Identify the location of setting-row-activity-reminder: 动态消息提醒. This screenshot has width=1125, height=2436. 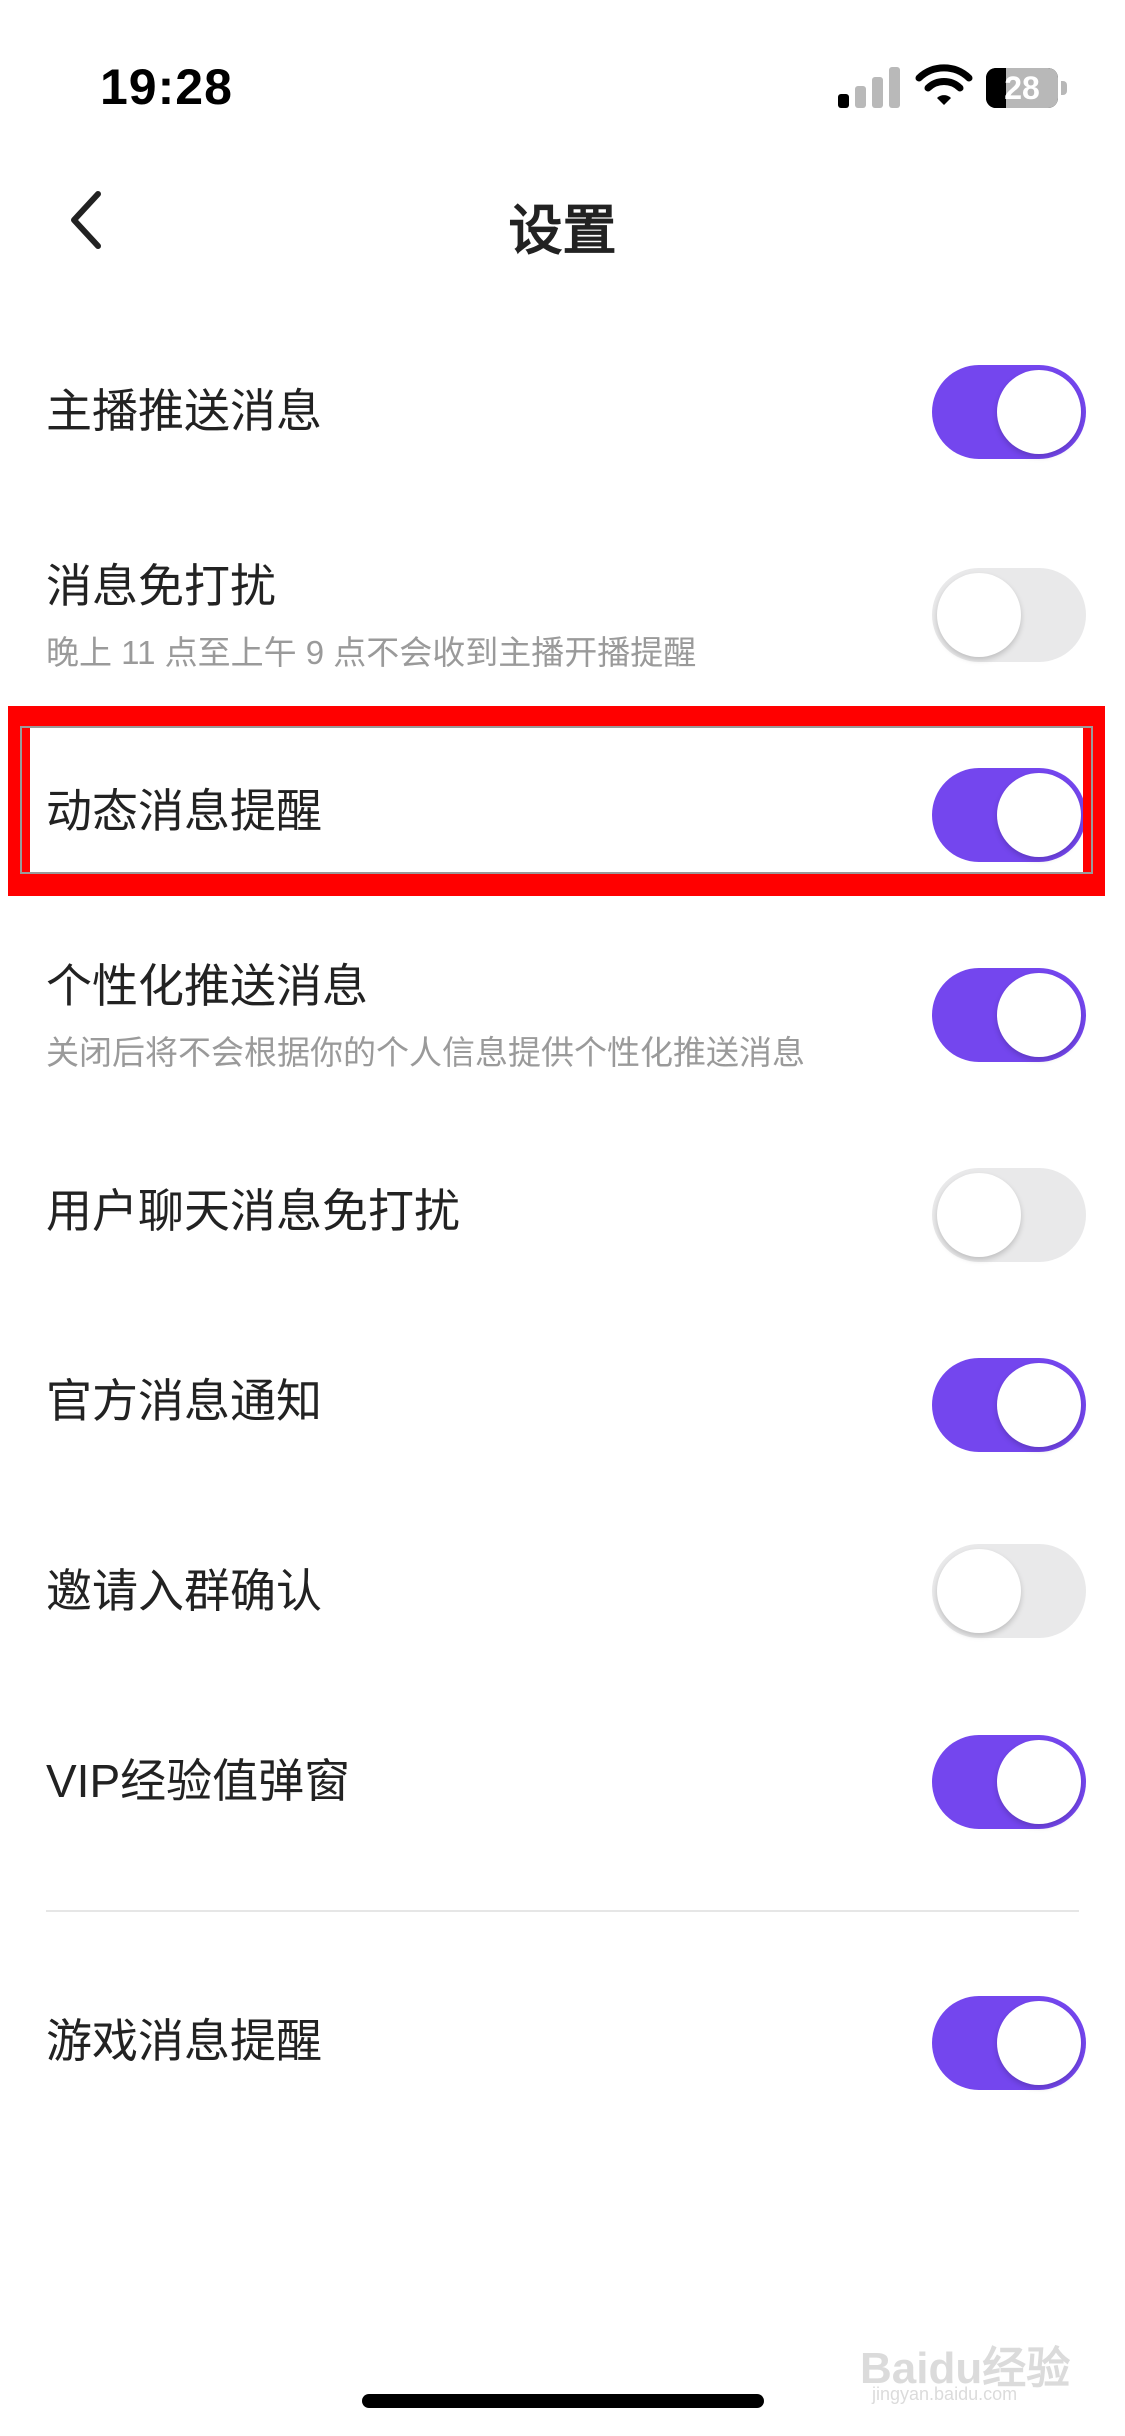
(562, 815).